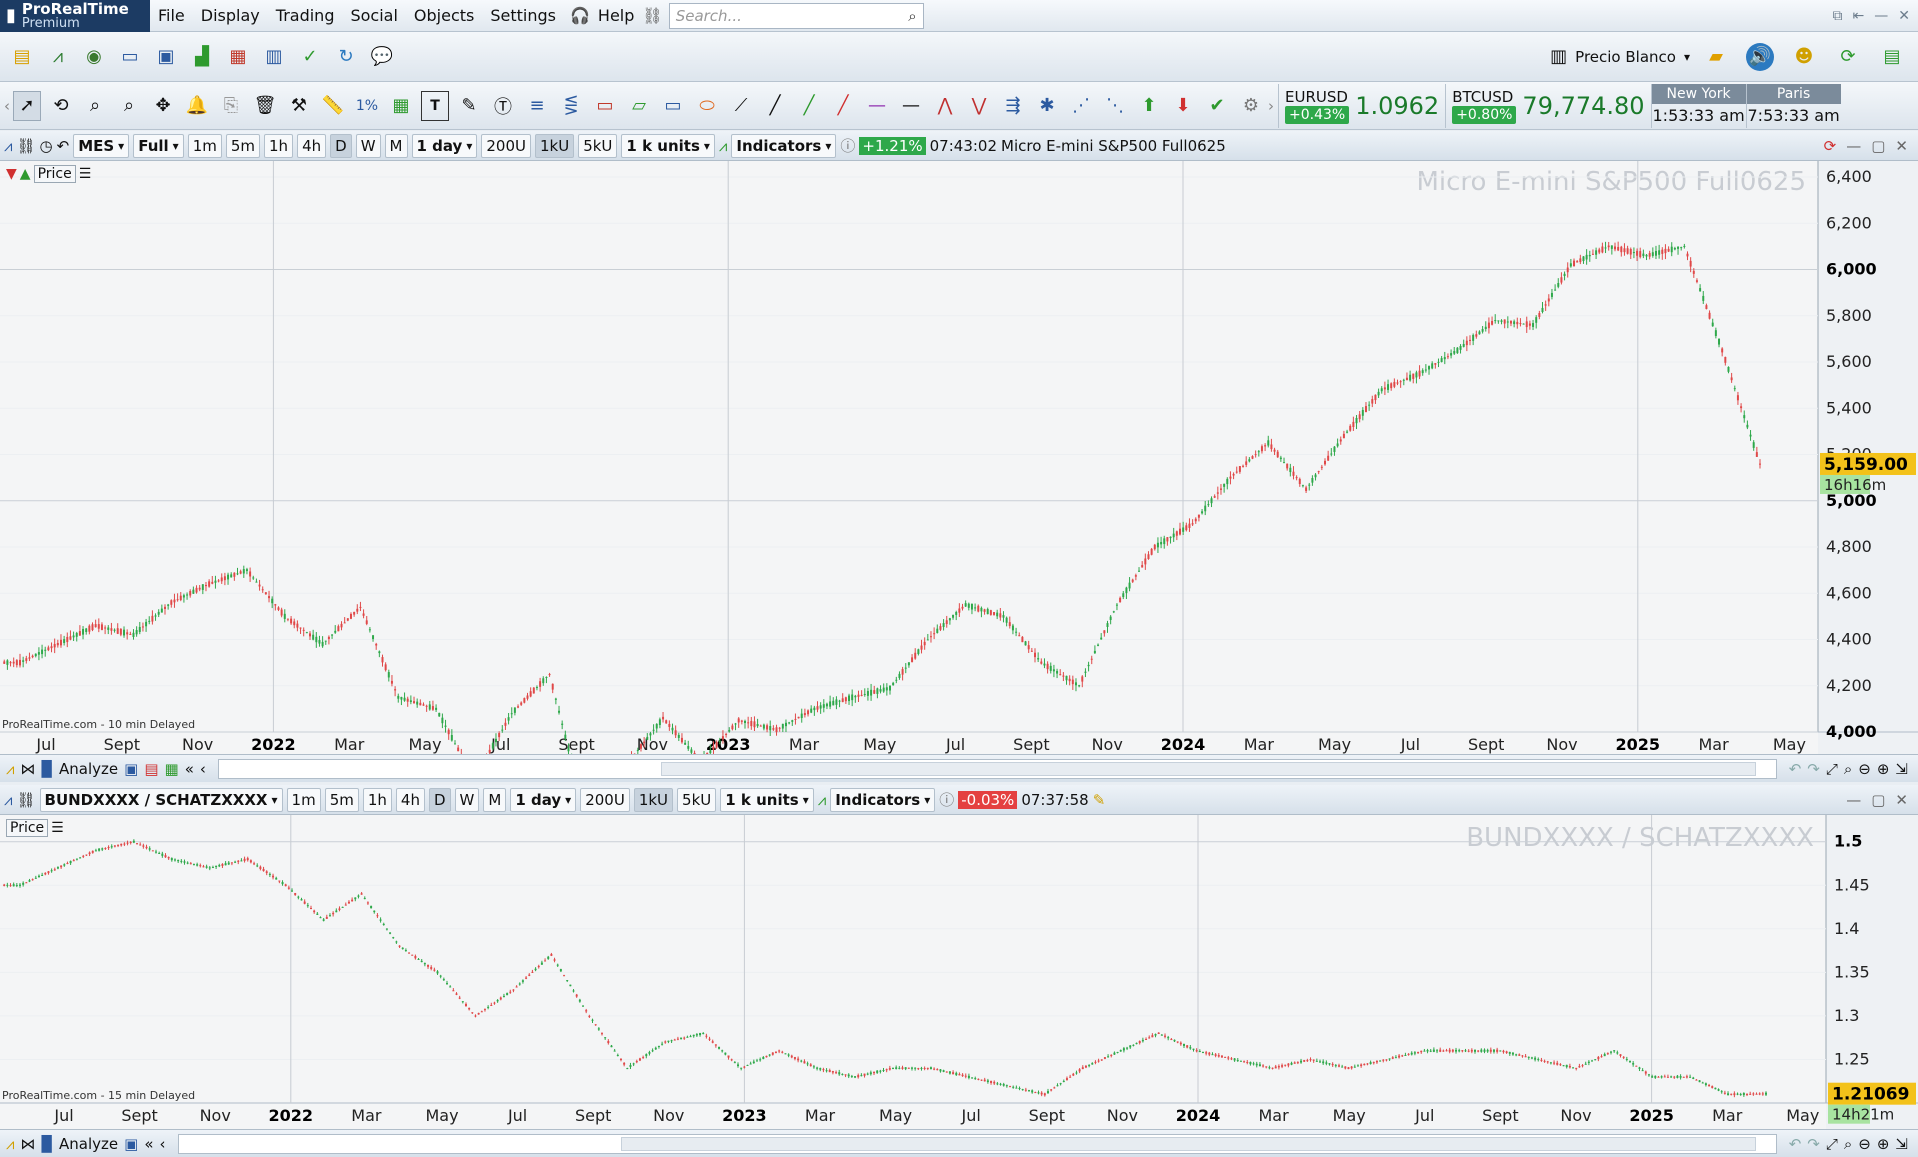  What do you see at coordinates (977, 1143) in the screenshot?
I see `horizontal-scrollbar` at bounding box center [977, 1143].